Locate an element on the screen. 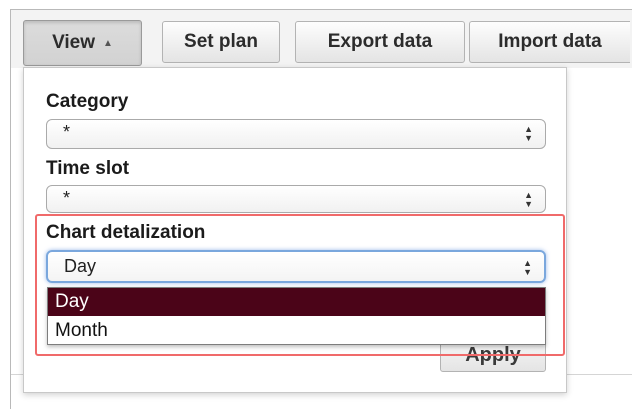  apply-button-label: Apply is located at coordinates (493, 354).